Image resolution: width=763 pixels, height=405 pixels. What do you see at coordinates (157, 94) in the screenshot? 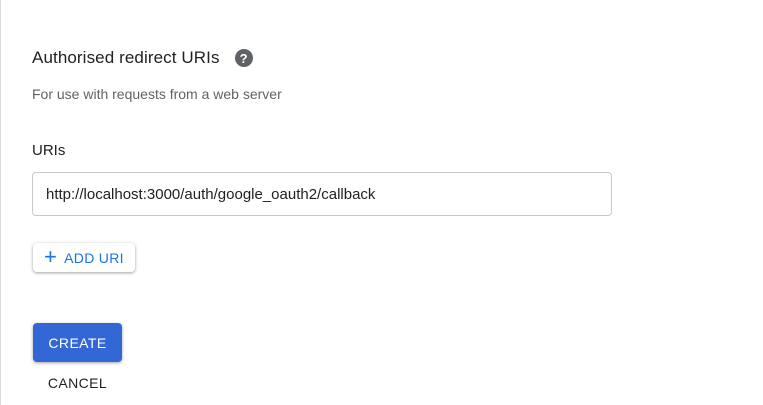
I see `section-description: For use with requests from a web server` at bounding box center [157, 94].